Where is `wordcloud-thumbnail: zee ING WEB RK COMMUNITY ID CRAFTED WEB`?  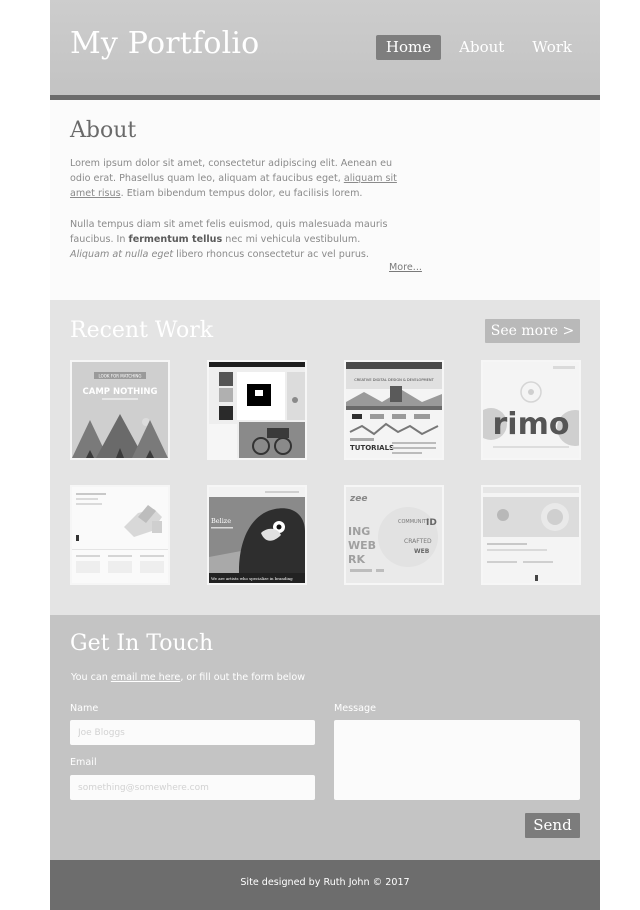 wordcloud-thumbnail: zee ING WEB RK COMMUNITY ID CRAFTED WEB is located at coordinates (394, 535).